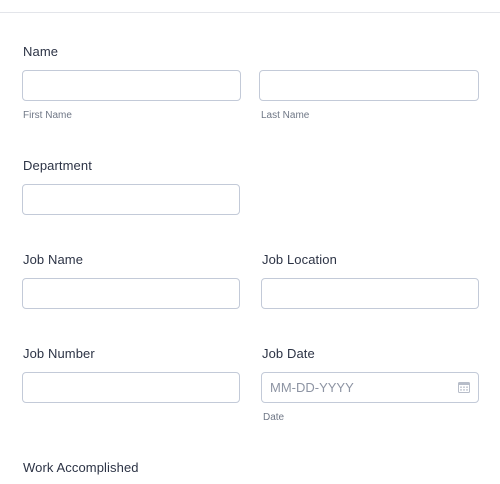 The height and width of the screenshot is (484, 500). I want to click on job-number-label: Job Number, so click(59, 353).